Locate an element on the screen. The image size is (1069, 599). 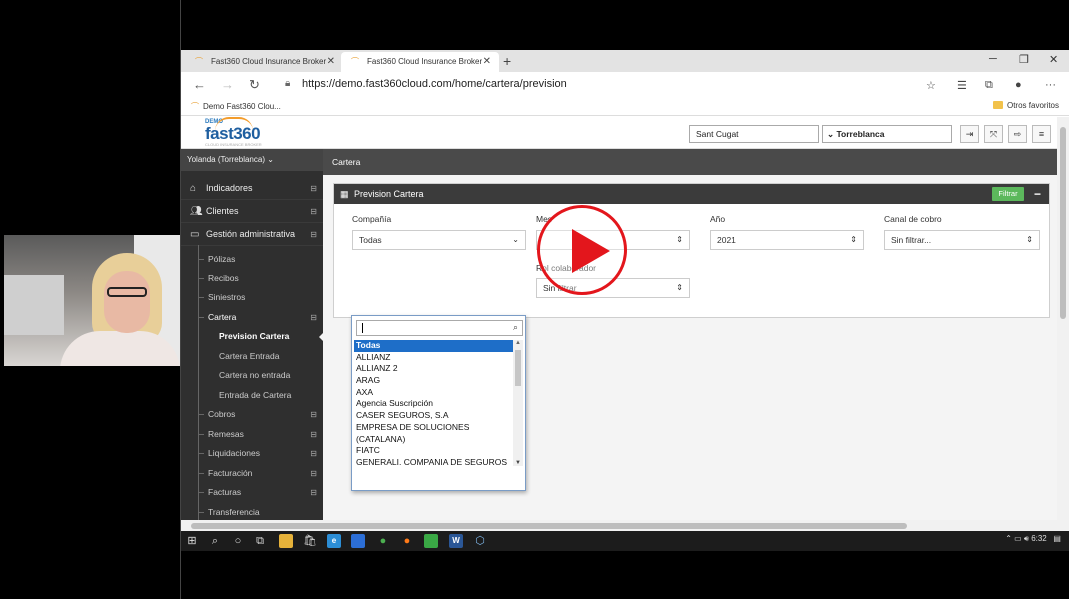
page-horizontal-scrollbar is located at coordinates (619, 525).